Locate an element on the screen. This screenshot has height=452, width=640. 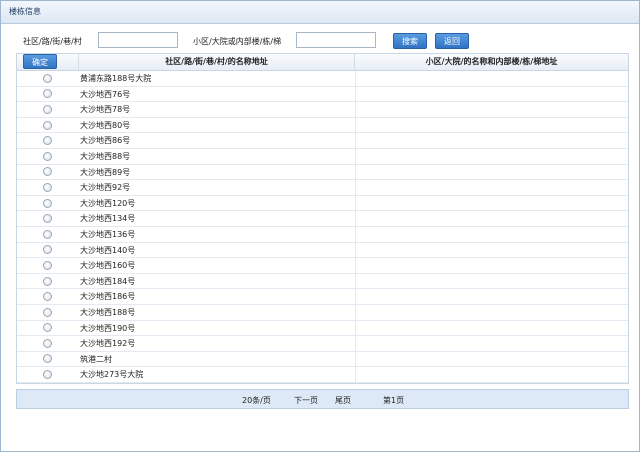
row-address: 大沙地西120号 is located at coordinates (217, 203).